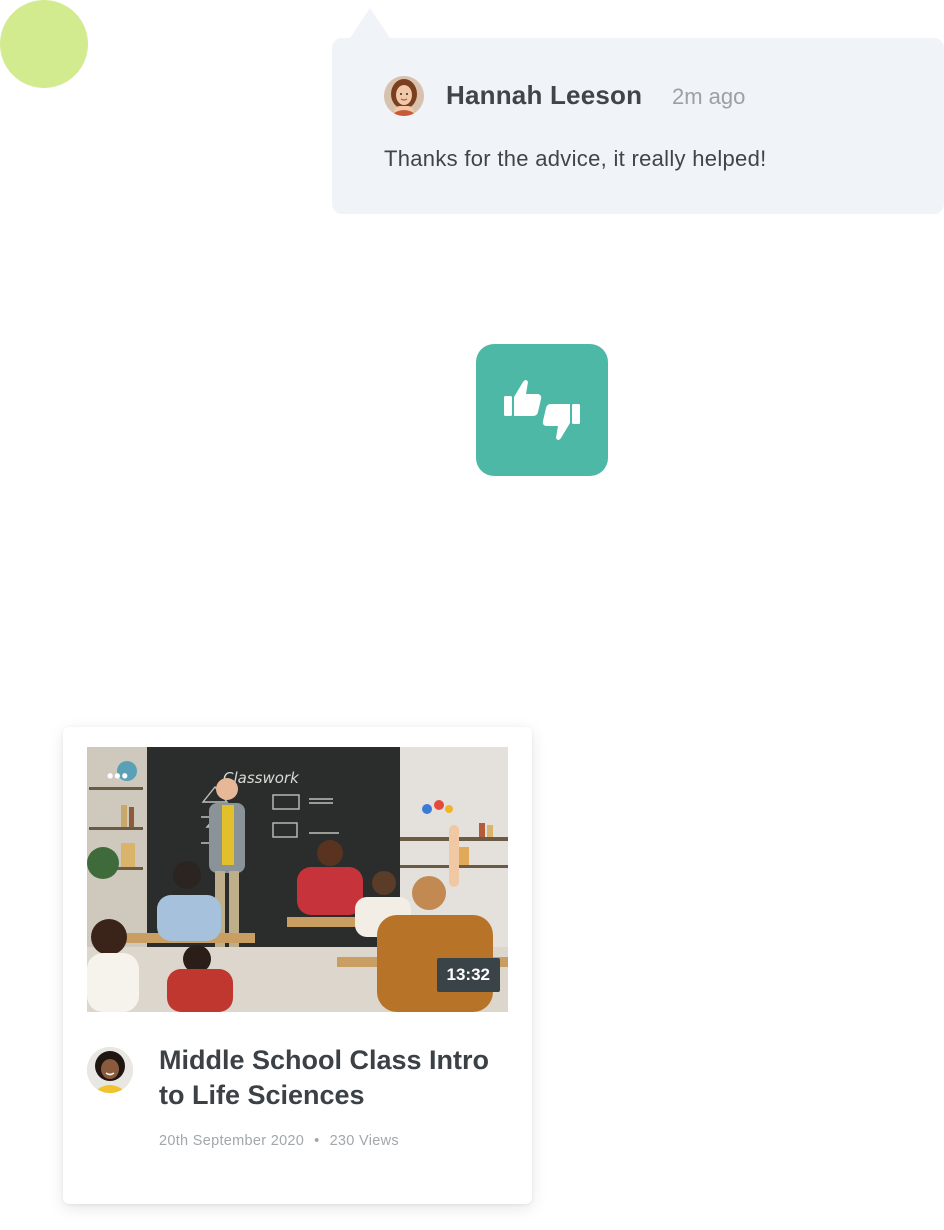 The height and width of the screenshot is (1230, 944). I want to click on decorative-blob, so click(44, 44).